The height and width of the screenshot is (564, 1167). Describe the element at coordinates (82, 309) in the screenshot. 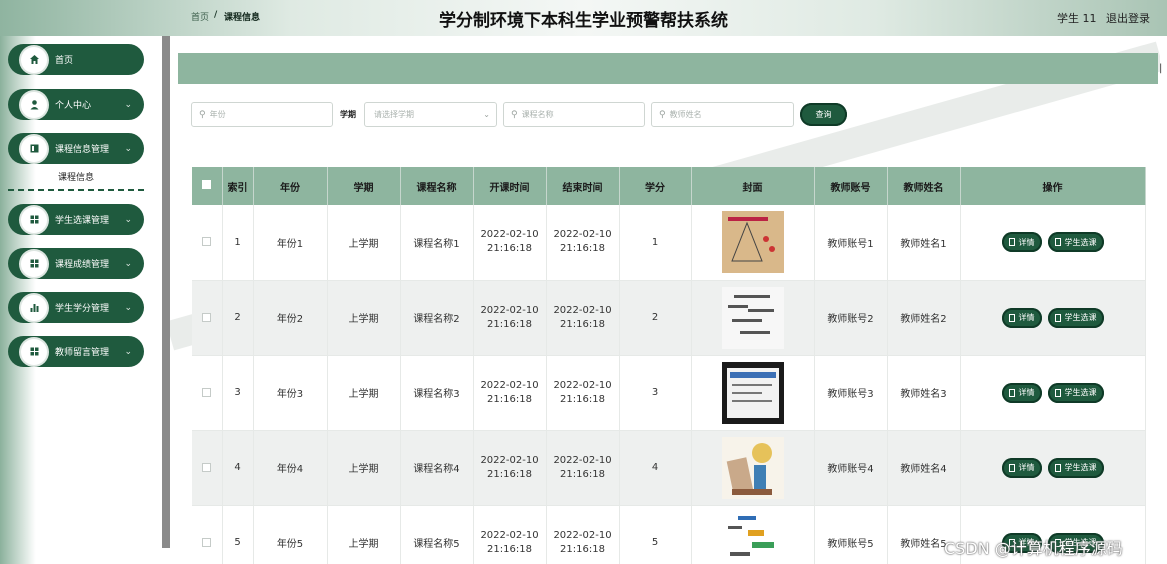

I see `sidebar-item-label: 学生学分管理` at that location.